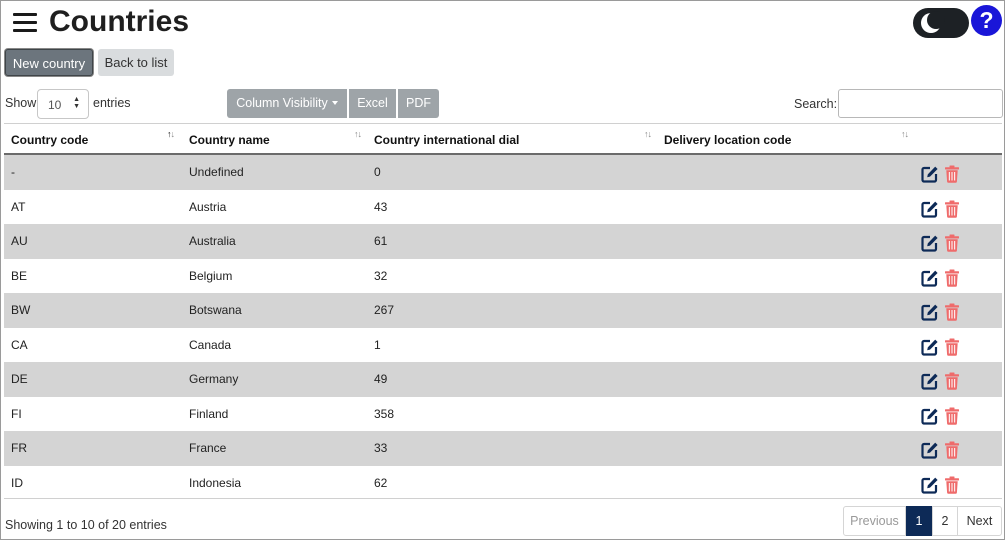  I want to click on select-arrows-icon: ▲ ▼, so click(76, 103).